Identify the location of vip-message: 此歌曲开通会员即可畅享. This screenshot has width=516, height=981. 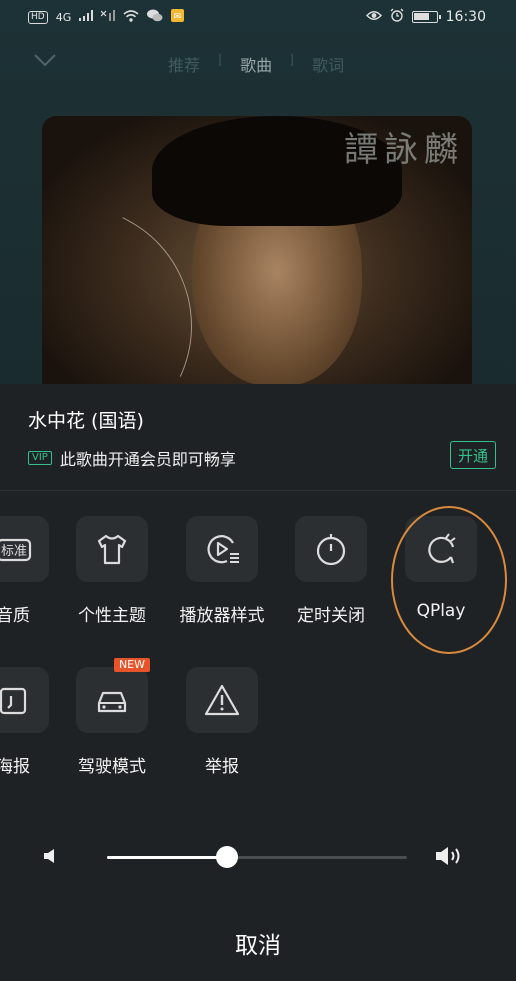
(147, 459).